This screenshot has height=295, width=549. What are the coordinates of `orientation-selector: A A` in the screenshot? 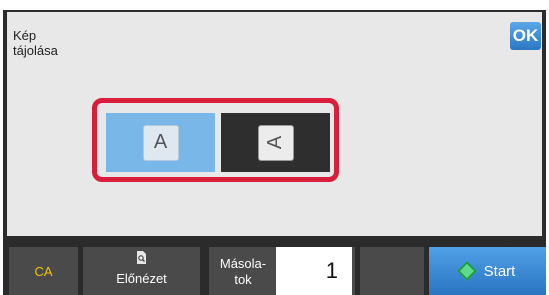 It's located at (215, 140).